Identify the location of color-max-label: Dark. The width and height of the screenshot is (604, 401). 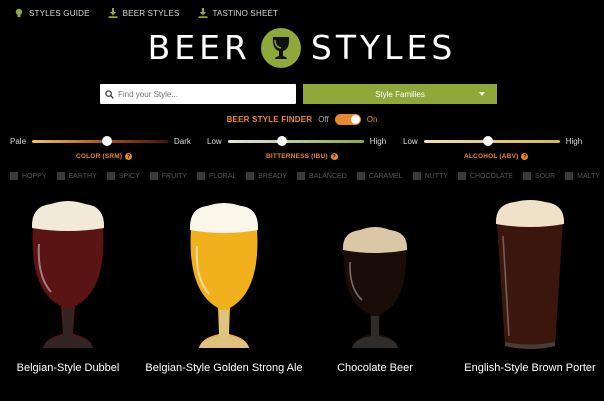
(182, 141).